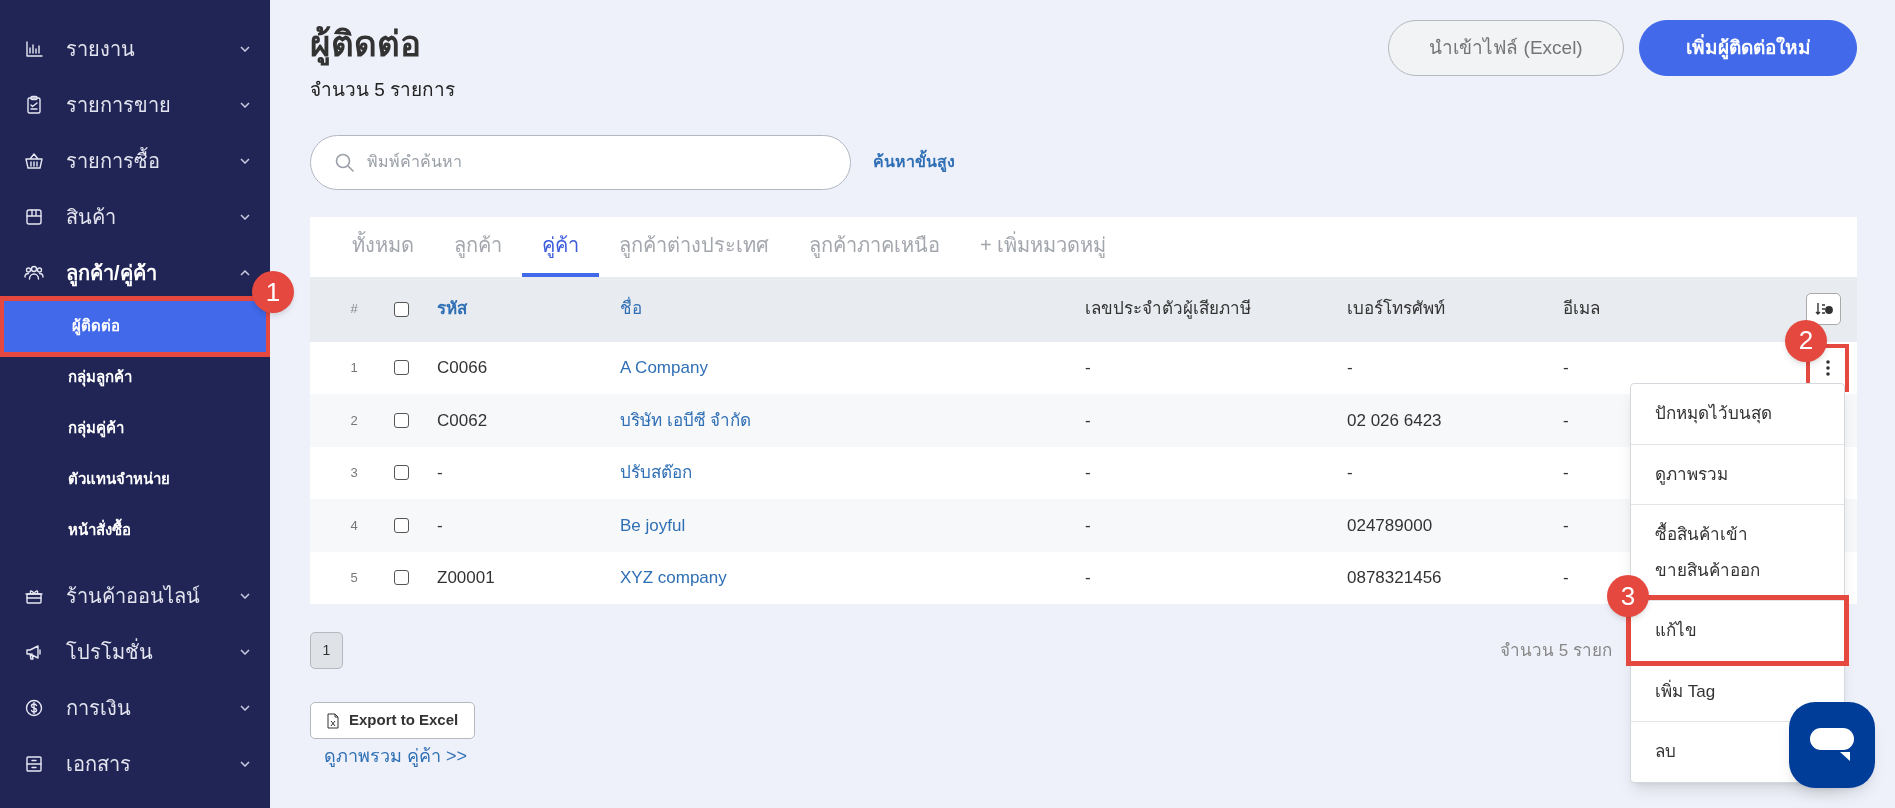 The width and height of the screenshot is (1895, 808). I want to click on table-cell-text: Z00001, so click(466, 578).